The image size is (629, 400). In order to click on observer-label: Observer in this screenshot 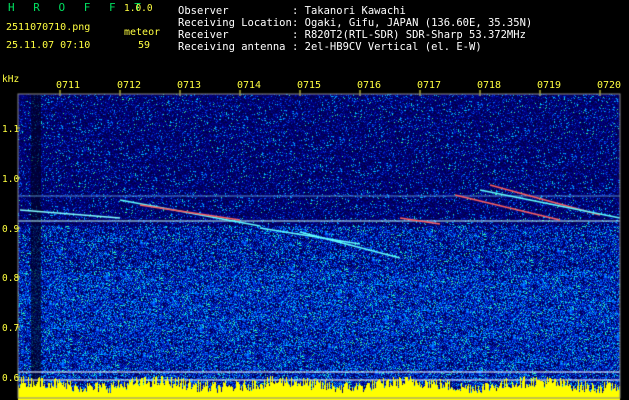, I will do `click(203, 11)`.